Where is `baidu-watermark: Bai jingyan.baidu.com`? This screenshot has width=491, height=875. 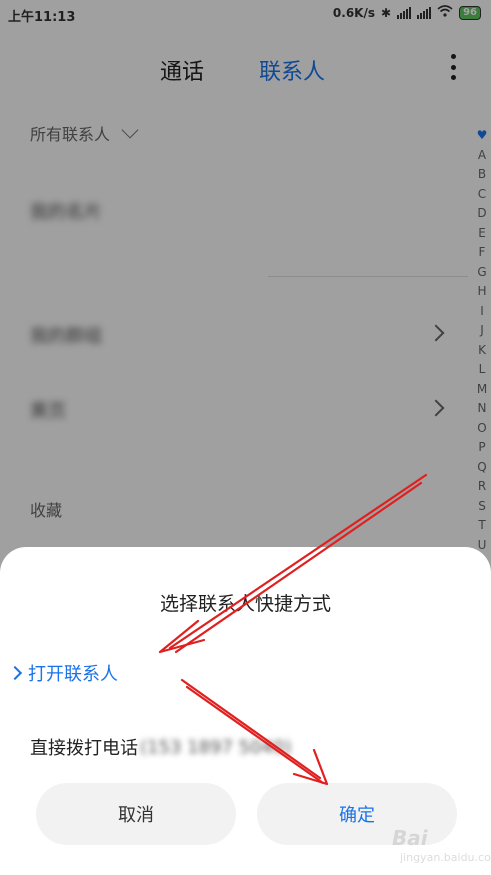 baidu-watermark: Bai jingyan.baidu.com is located at coordinates (431, 844).